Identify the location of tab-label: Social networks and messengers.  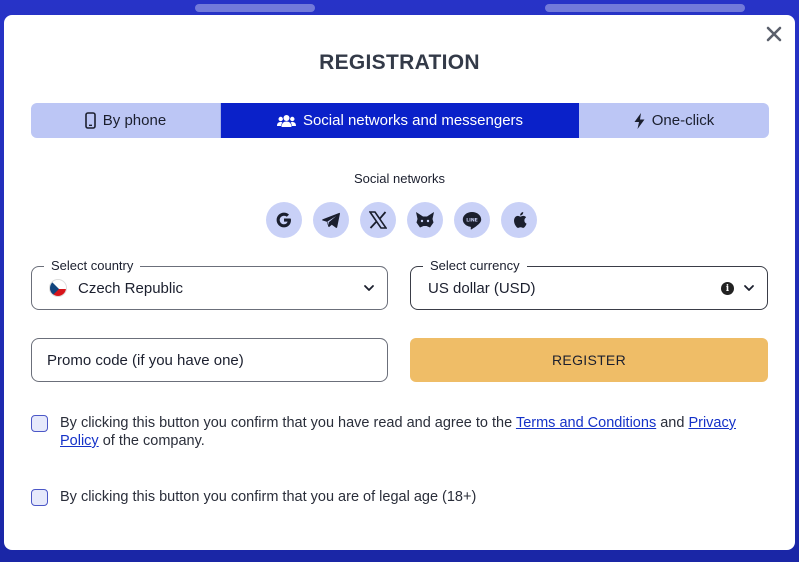
(413, 120).